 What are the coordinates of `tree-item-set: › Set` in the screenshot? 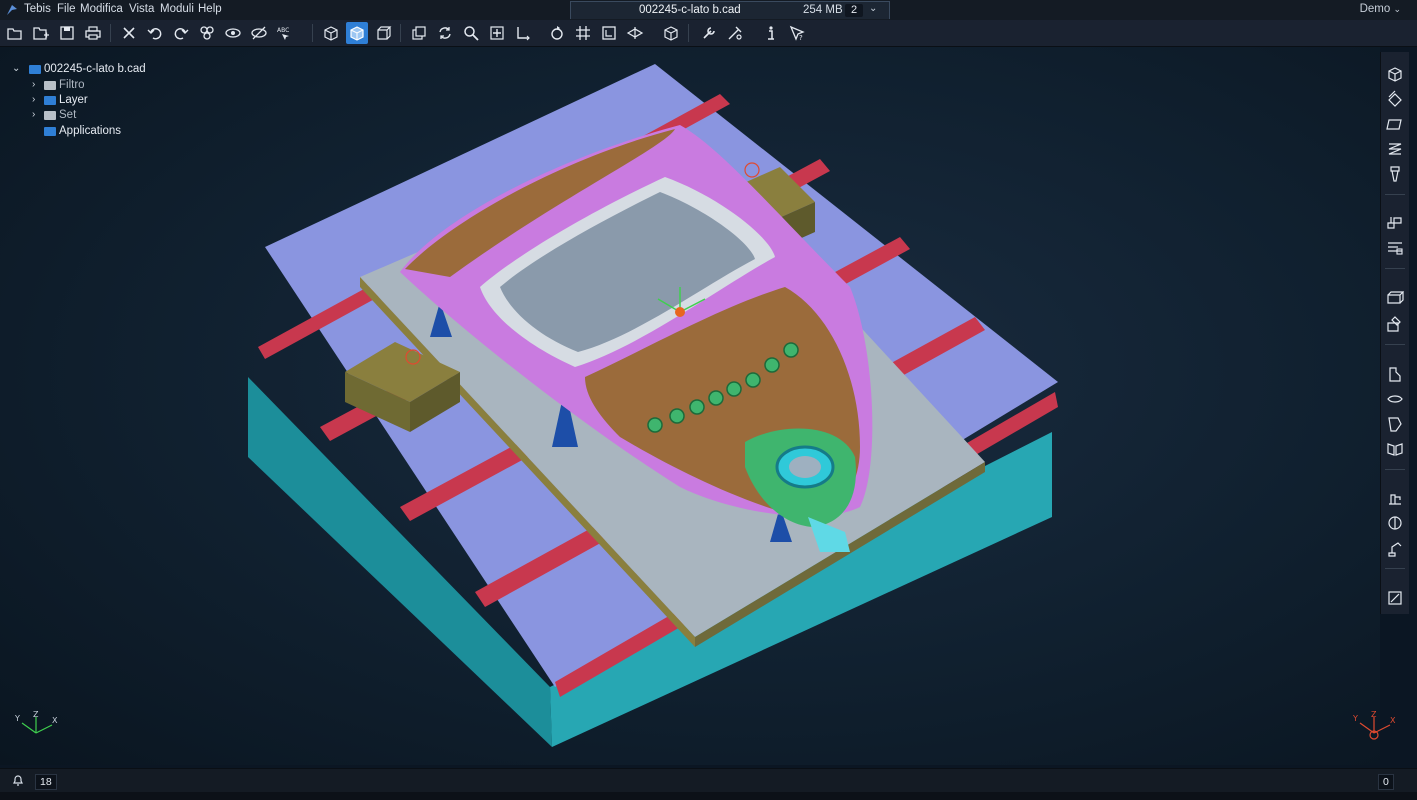 It's located at (92, 116).